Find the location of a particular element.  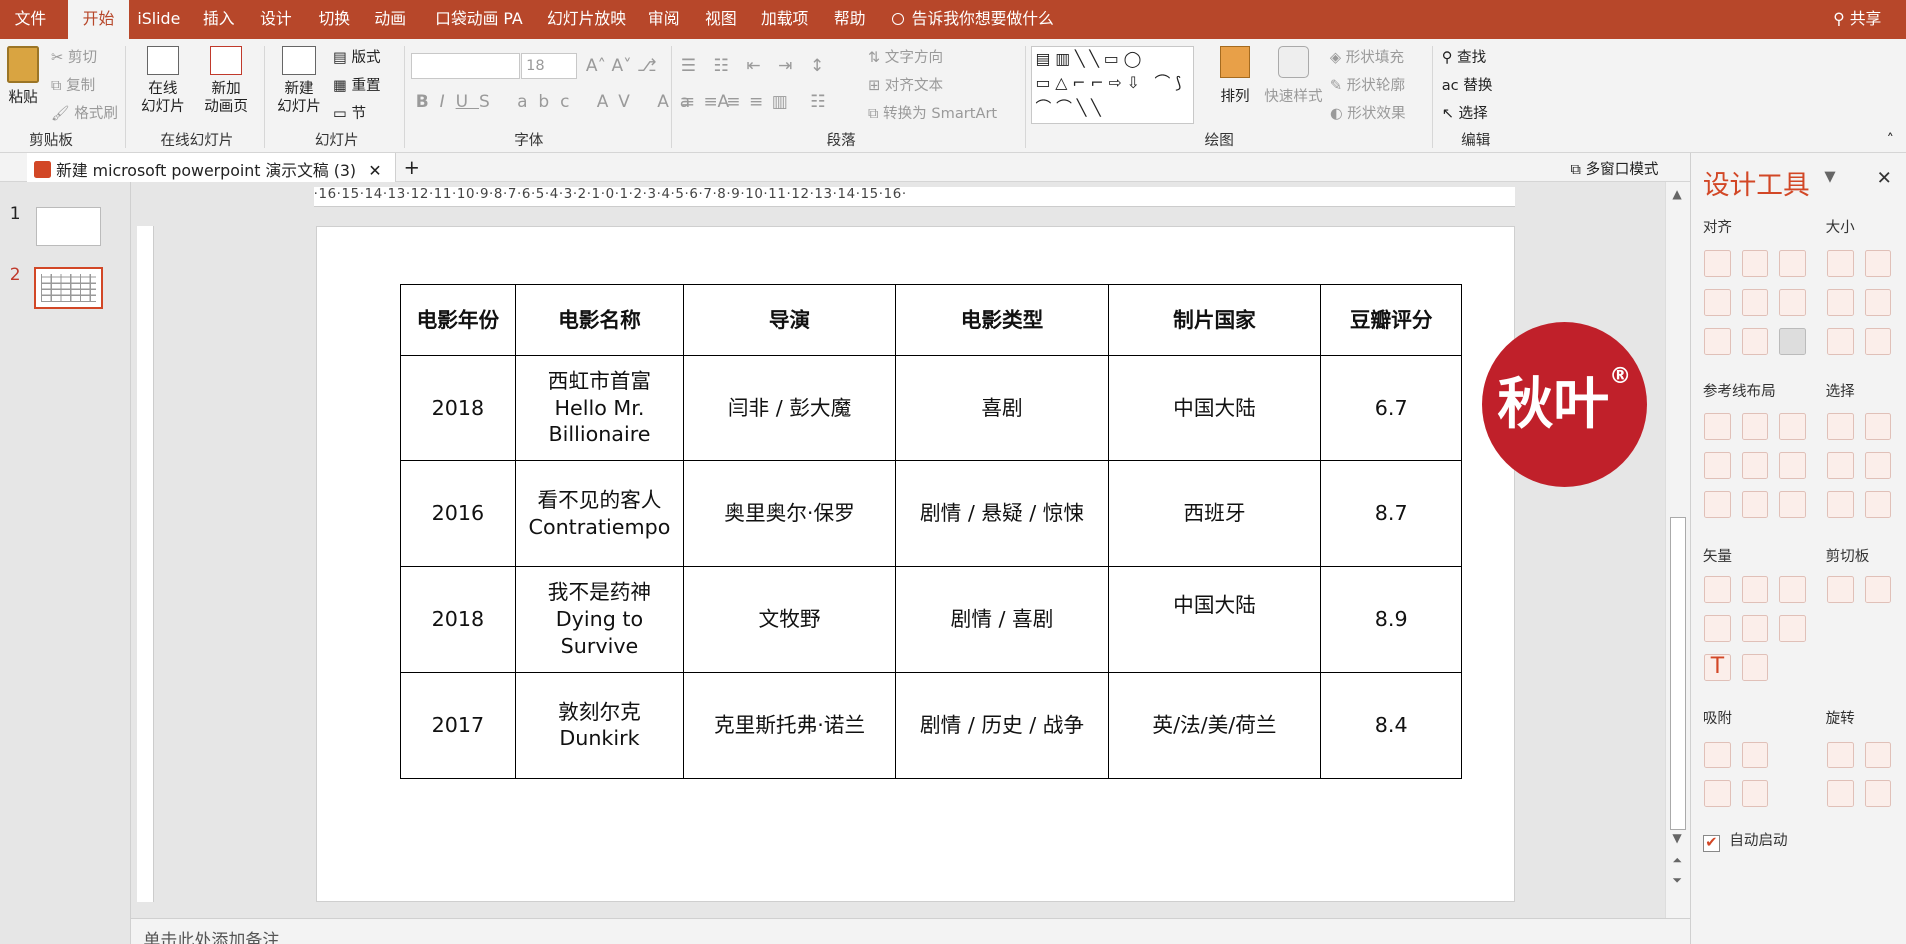

title-cell: 我不是药神 Dying to Survive is located at coordinates (599, 619).